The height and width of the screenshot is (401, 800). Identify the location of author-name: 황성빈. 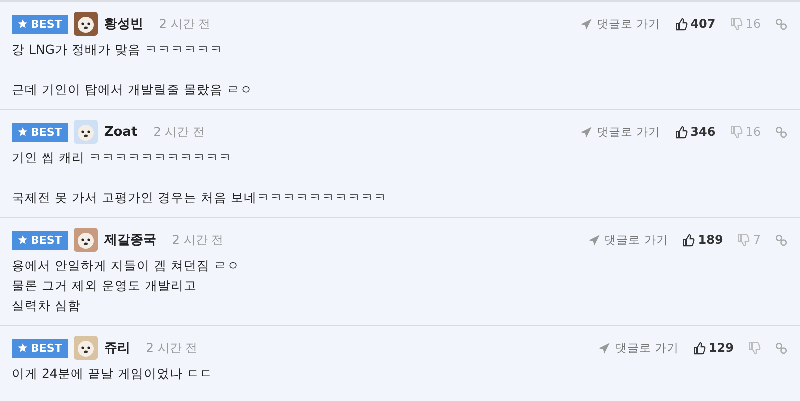
(124, 24).